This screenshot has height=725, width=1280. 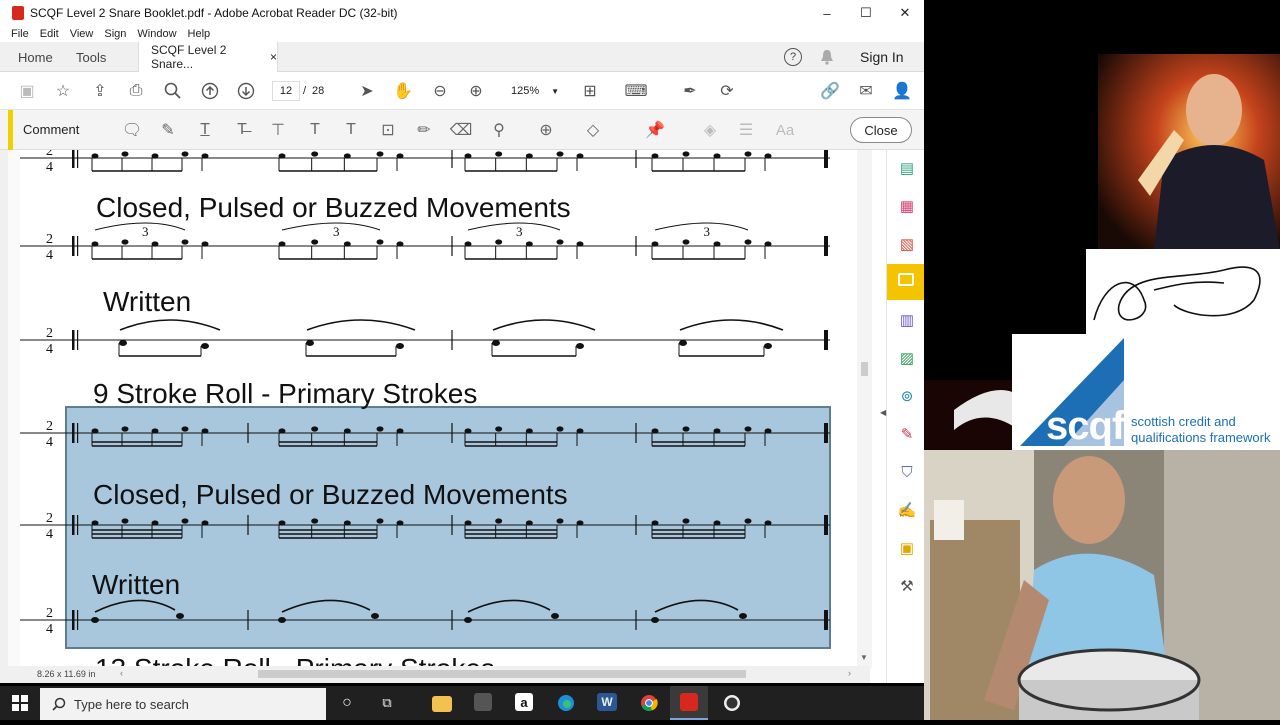 What do you see at coordinates (907, 244) in the screenshot?
I see `create-pdf-icon: ▧` at bounding box center [907, 244].